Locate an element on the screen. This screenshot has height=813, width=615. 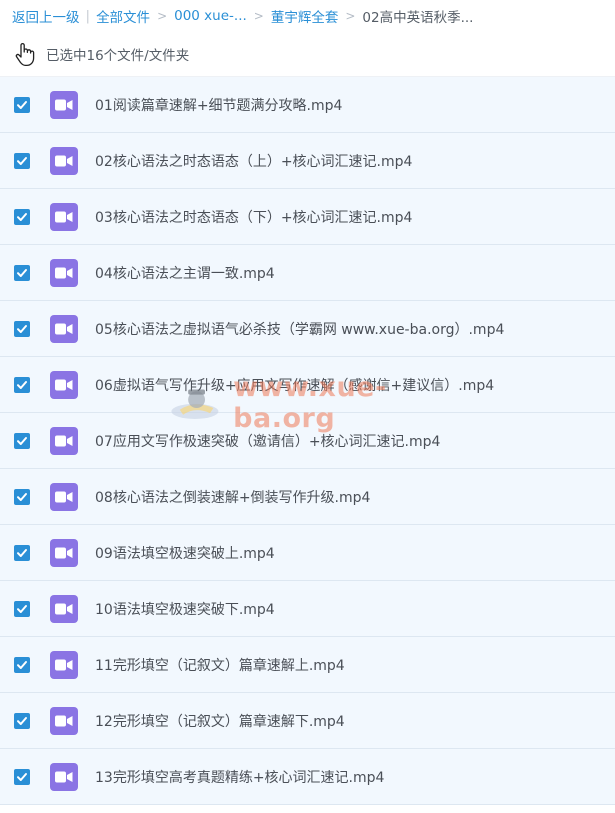
selection-count-text: 已选中16个文件/文件夹 is located at coordinates (118, 56).